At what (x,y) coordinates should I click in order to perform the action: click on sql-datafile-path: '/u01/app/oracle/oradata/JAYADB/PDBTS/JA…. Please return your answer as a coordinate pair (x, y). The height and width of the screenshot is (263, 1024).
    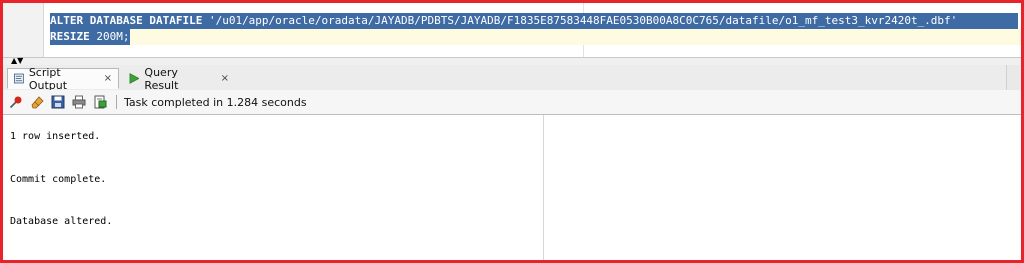
    Looking at the image, I should click on (580, 20).